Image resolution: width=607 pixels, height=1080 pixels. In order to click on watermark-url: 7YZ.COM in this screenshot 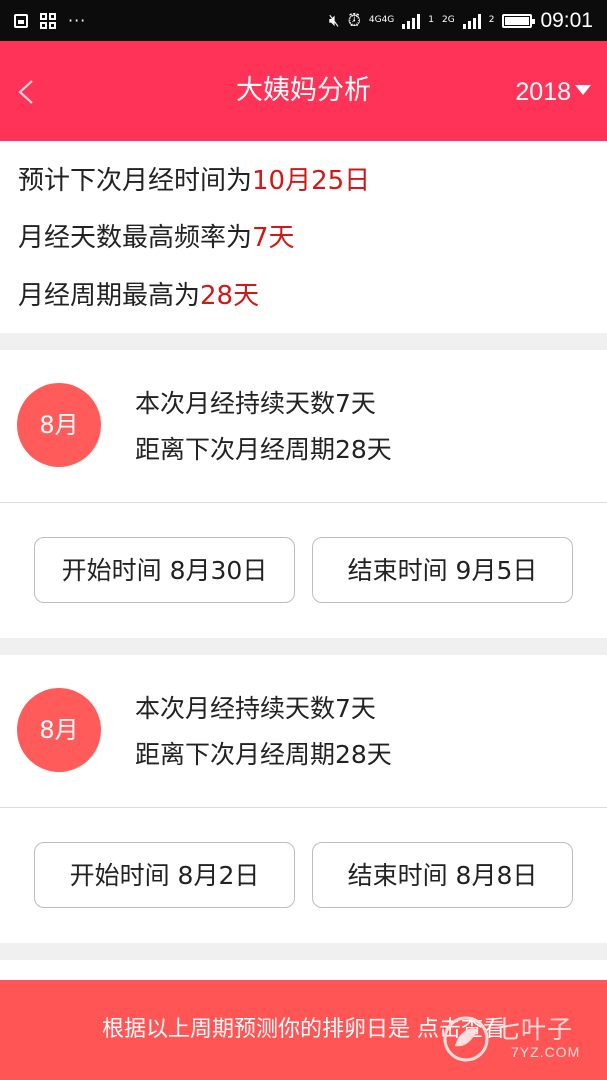, I will do `click(546, 1052)`.